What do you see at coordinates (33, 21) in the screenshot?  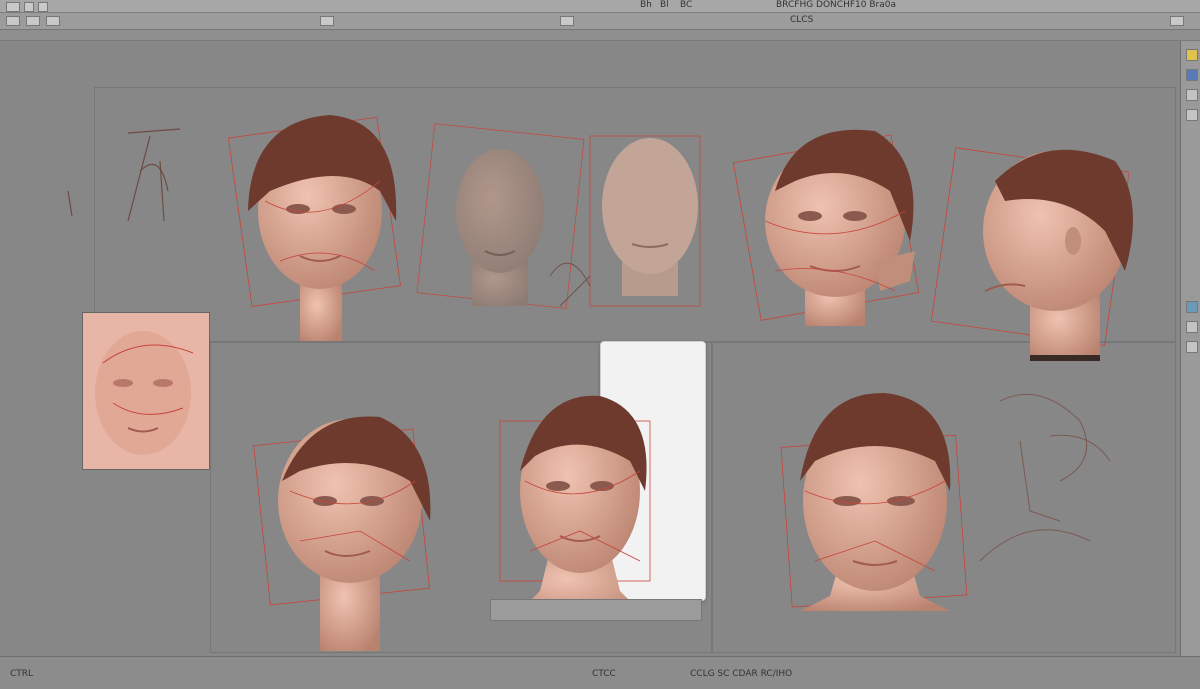 I see `rotate-tool-icon` at bounding box center [33, 21].